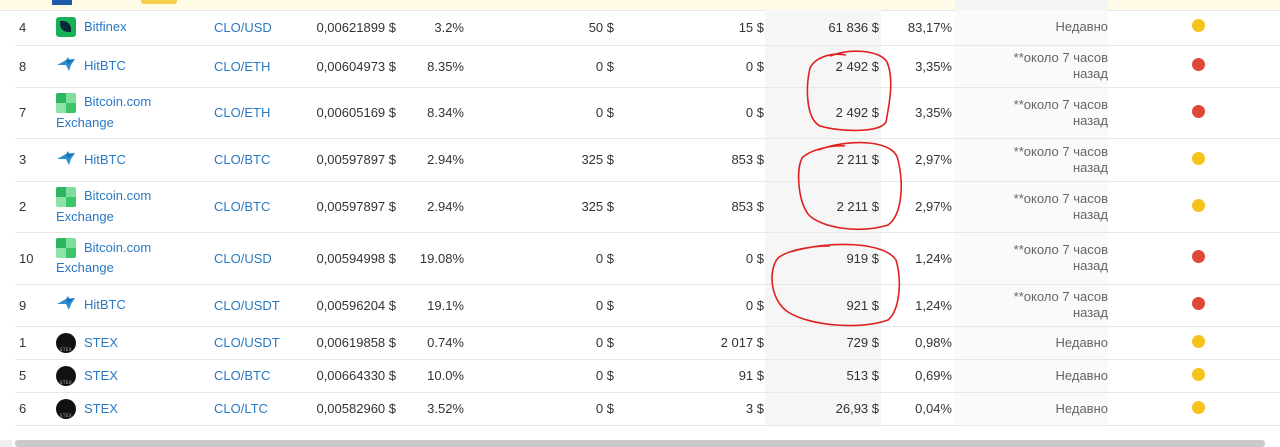 The width and height of the screenshot is (1280, 447). What do you see at coordinates (66, 27) in the screenshot?
I see `bitfinex-logo-icon` at bounding box center [66, 27].